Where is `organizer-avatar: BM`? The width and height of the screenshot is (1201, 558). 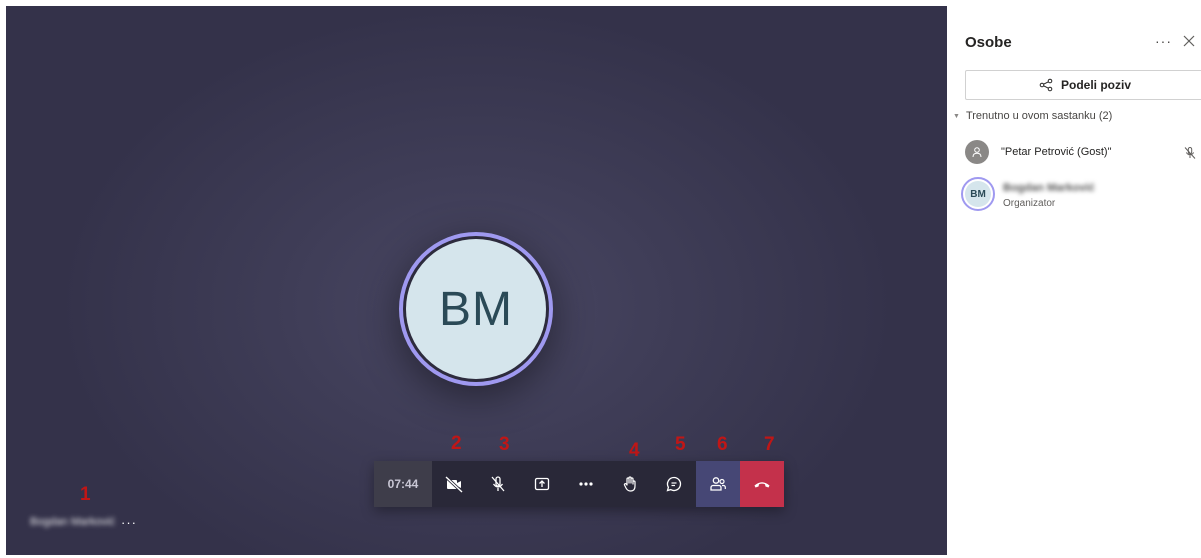 organizer-avatar: BM is located at coordinates (978, 194).